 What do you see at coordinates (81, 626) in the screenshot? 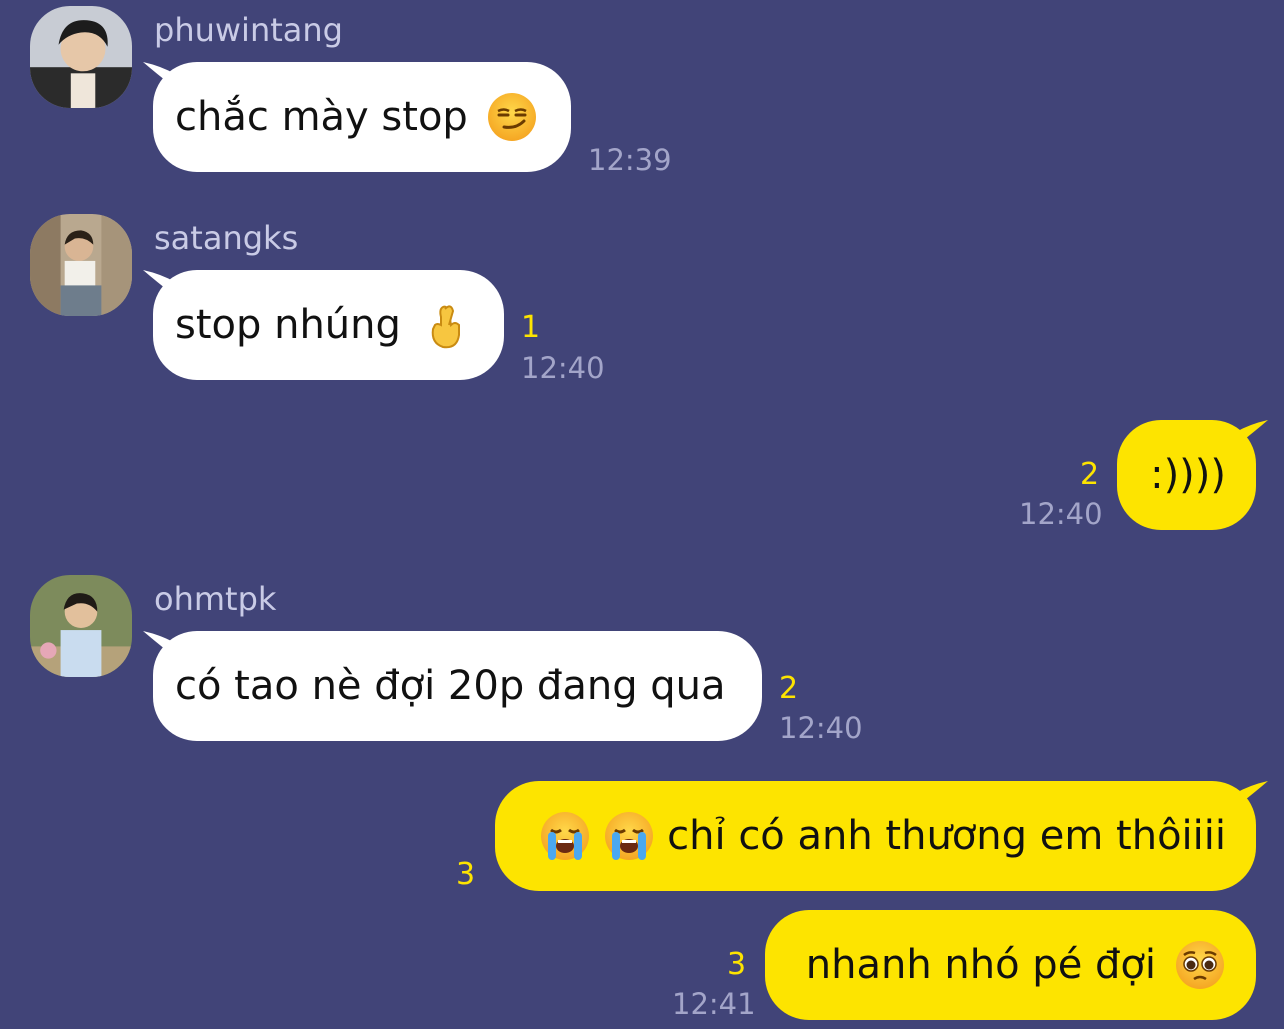
I see `avatar-ohmtpk` at bounding box center [81, 626].